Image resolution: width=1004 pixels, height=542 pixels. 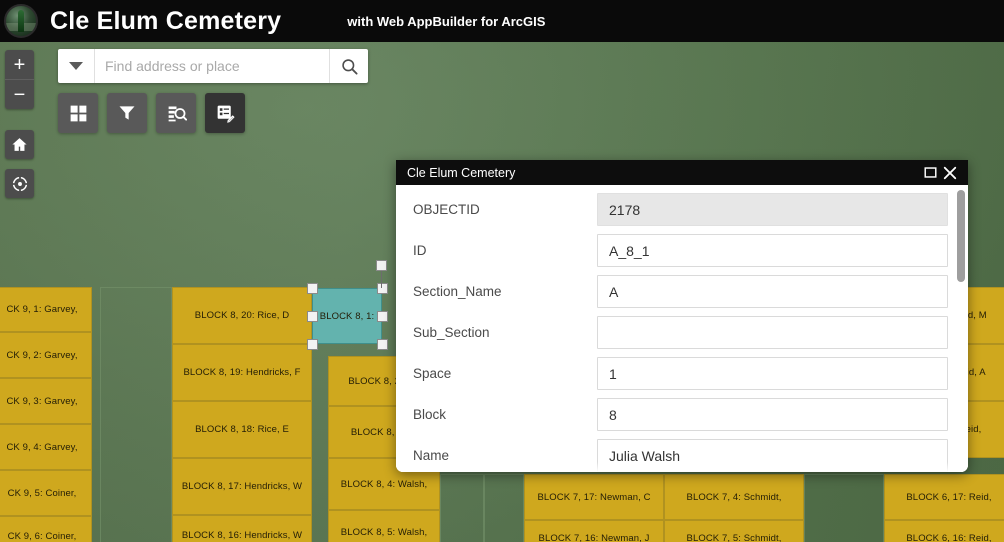 I want to click on search-submit-button, so click(x=348, y=66).